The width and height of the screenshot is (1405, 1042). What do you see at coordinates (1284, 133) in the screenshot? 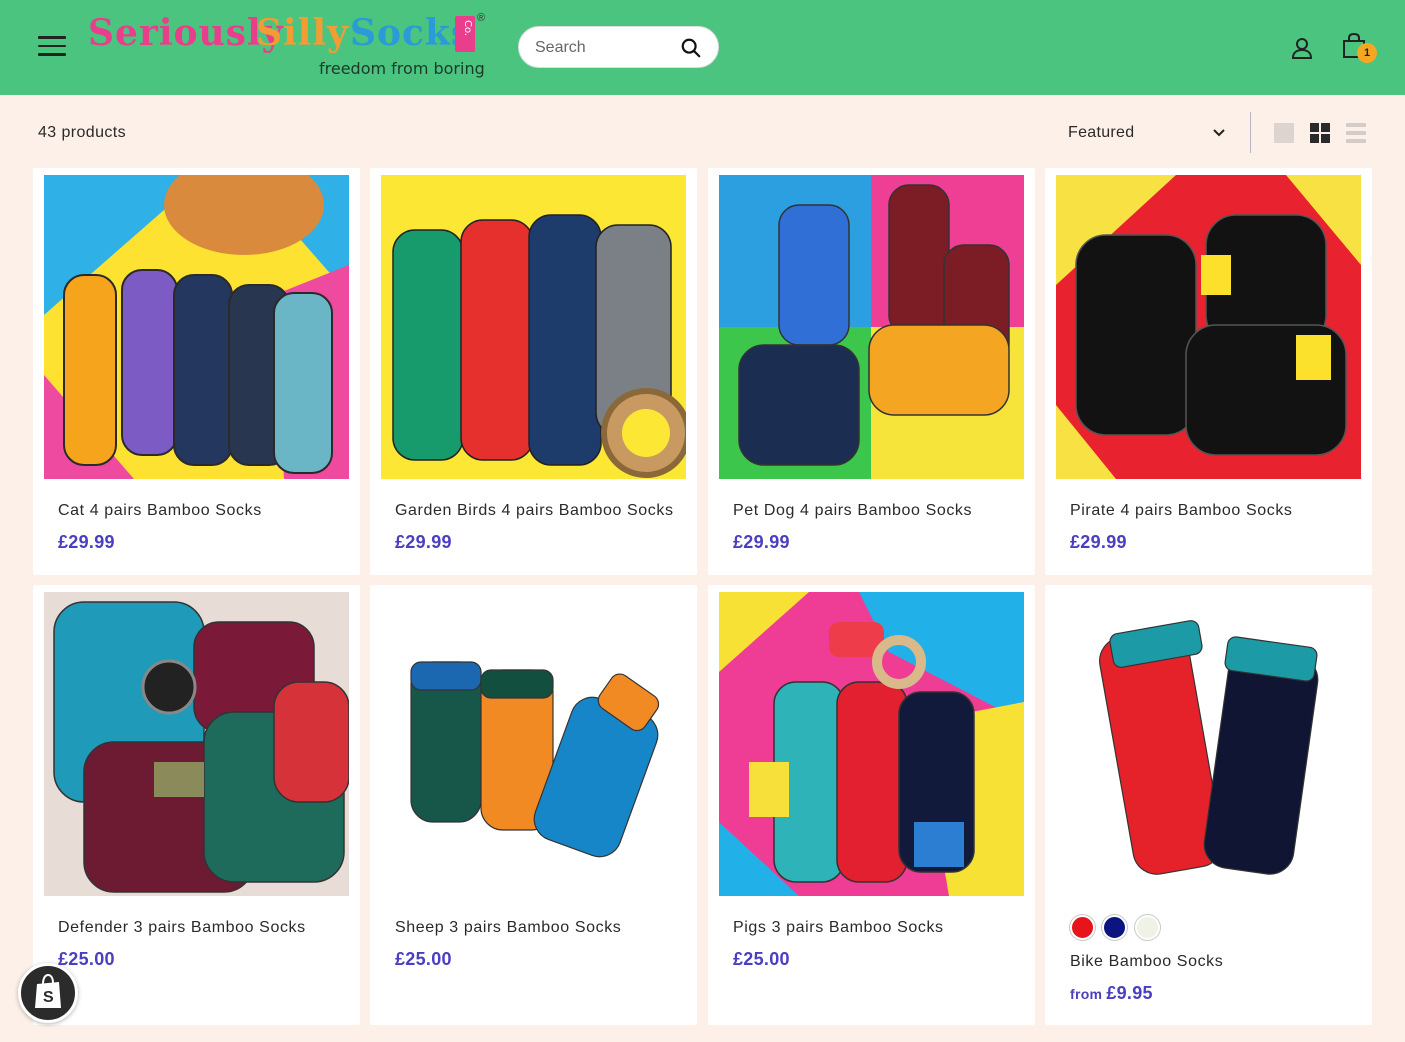
I see `view-large-icon` at bounding box center [1284, 133].